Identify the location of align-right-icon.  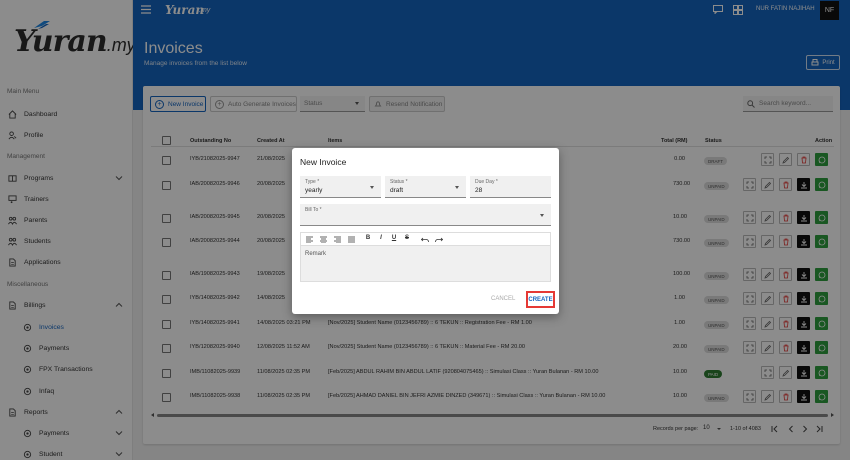
(337, 239).